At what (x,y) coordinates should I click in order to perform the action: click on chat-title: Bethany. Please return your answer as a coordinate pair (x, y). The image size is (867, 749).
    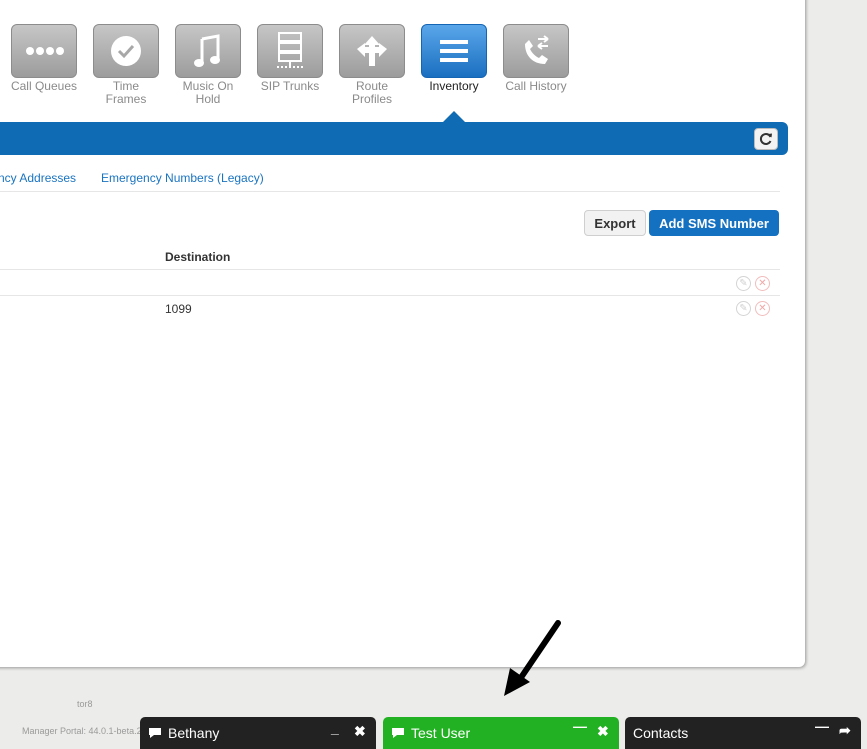
    Looking at the image, I should click on (194, 733).